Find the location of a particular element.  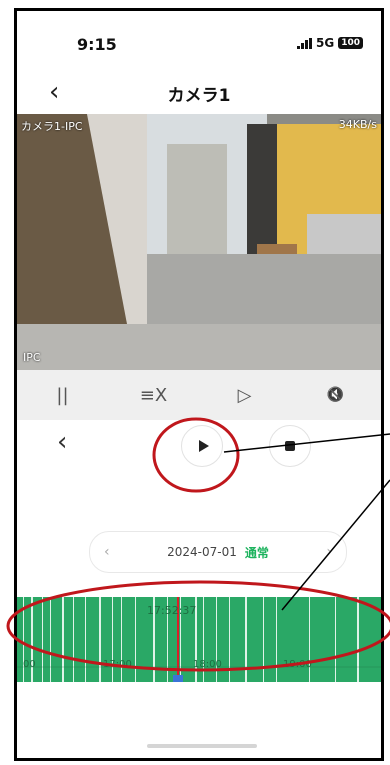

status-time: 9:15 is located at coordinates (97, 44).